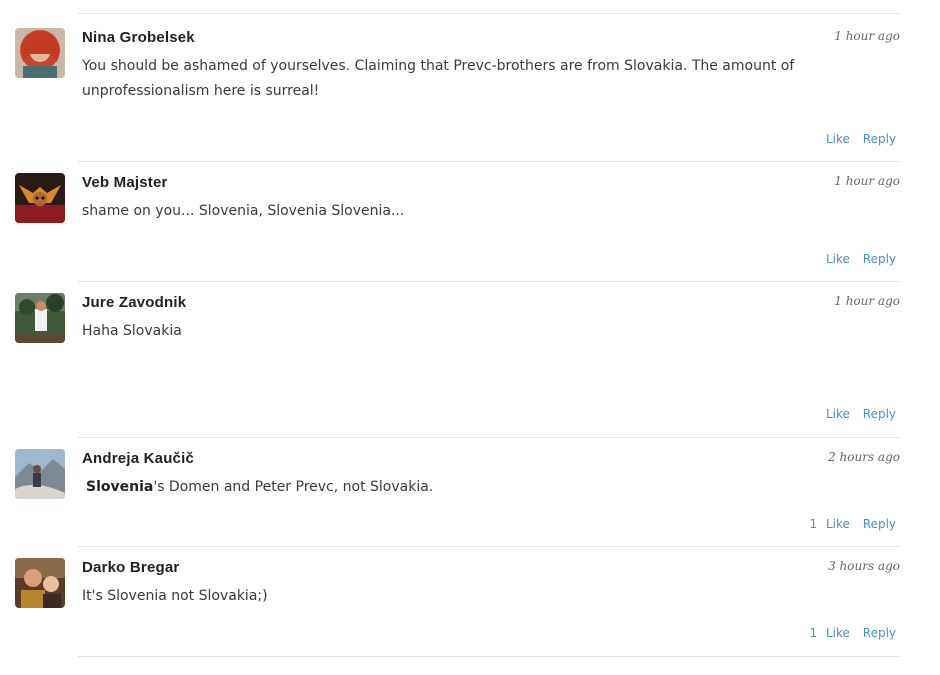 The image size is (940, 675). Describe the element at coordinates (119, 487) in the screenshot. I see `comment-text-bold: Slovenia` at that location.